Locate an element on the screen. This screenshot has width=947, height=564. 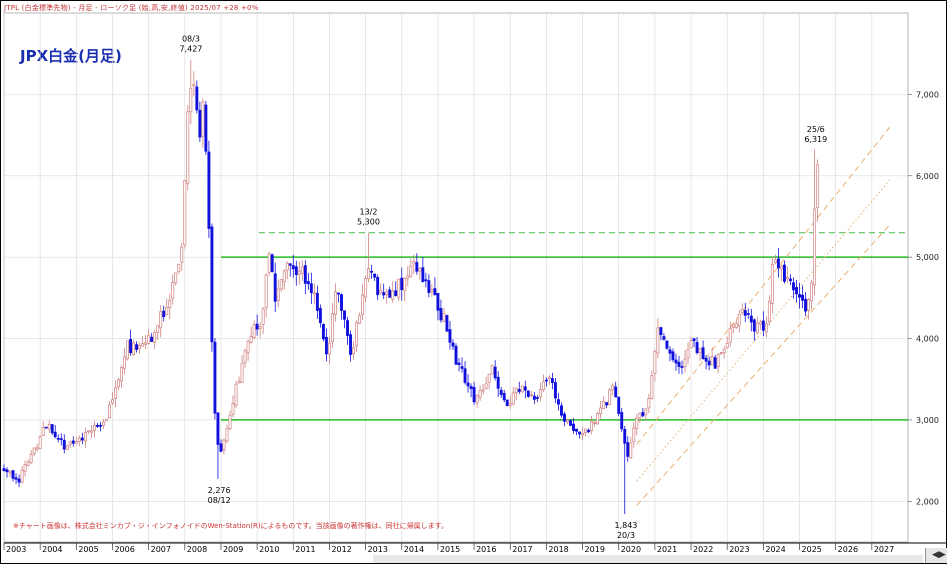
annotation-date: 20/3 is located at coordinates (626, 535).